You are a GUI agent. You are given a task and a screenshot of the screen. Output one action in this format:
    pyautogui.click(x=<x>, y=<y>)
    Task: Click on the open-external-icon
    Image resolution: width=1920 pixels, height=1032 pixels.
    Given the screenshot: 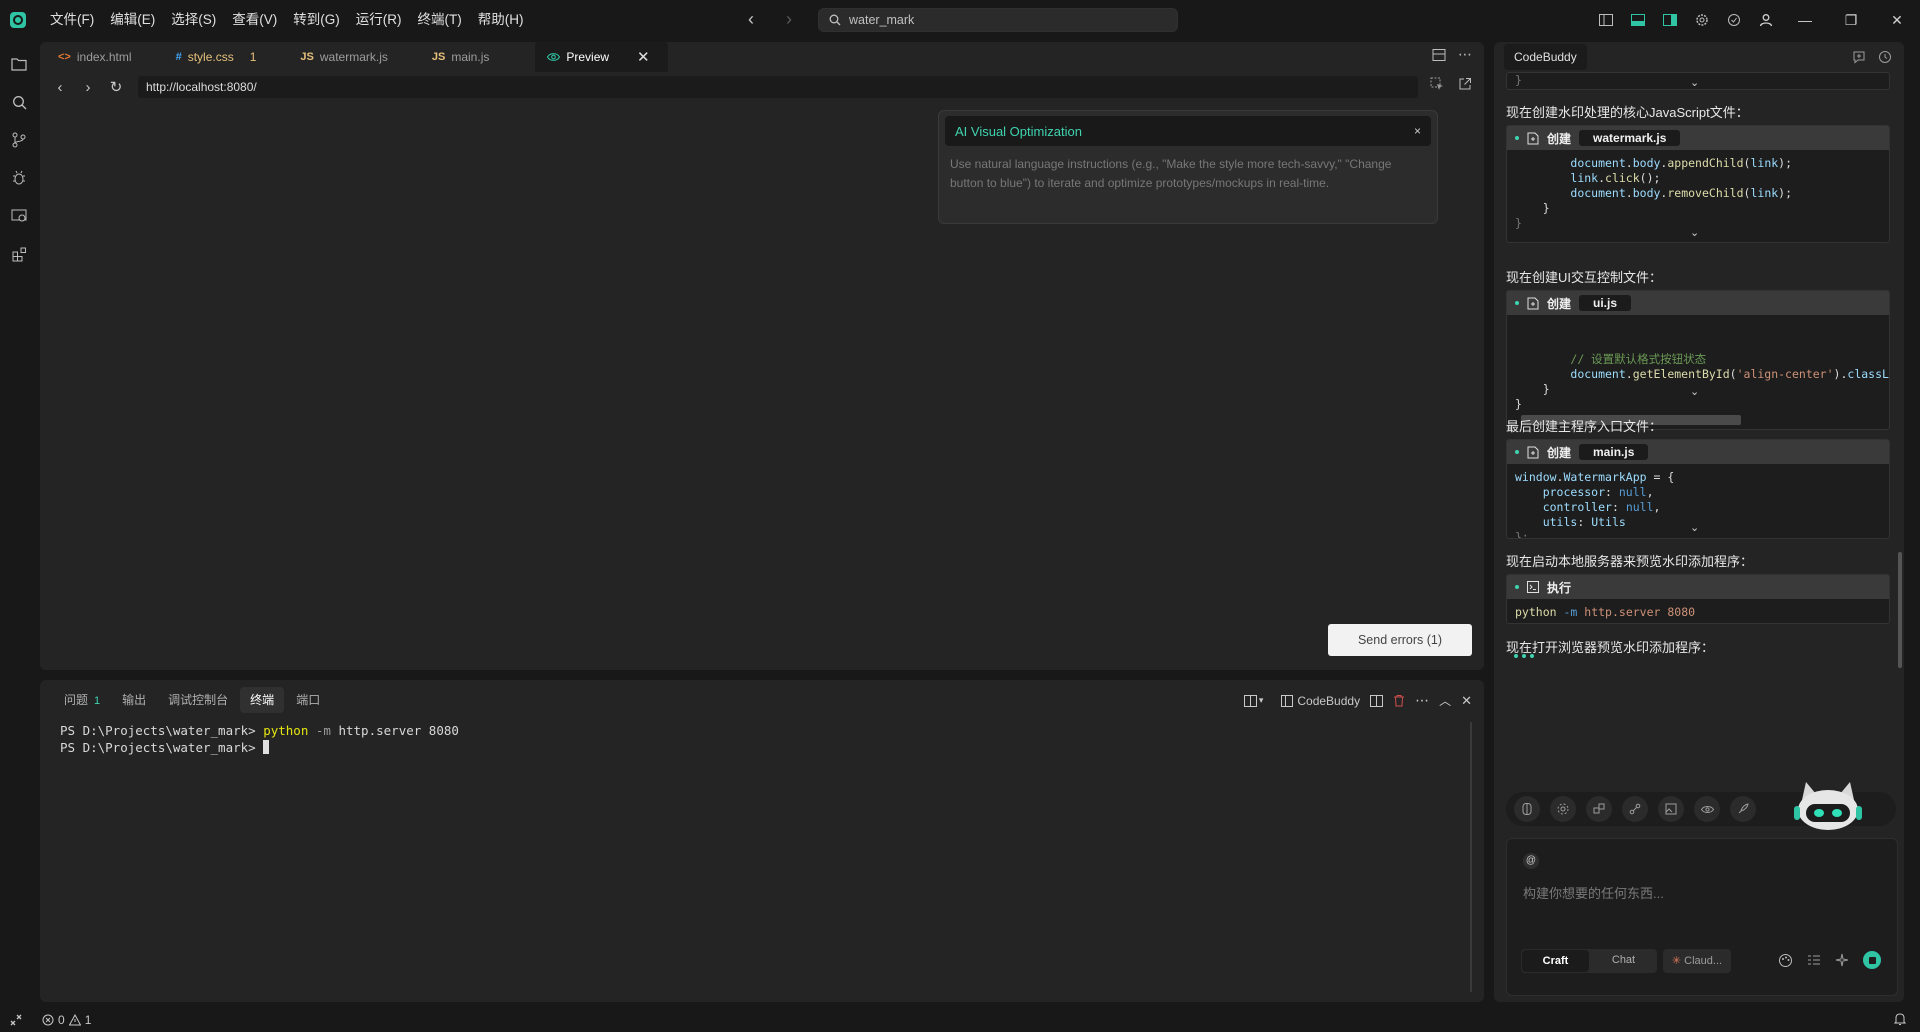 What is the action you would take?
    pyautogui.click(x=1465, y=84)
    